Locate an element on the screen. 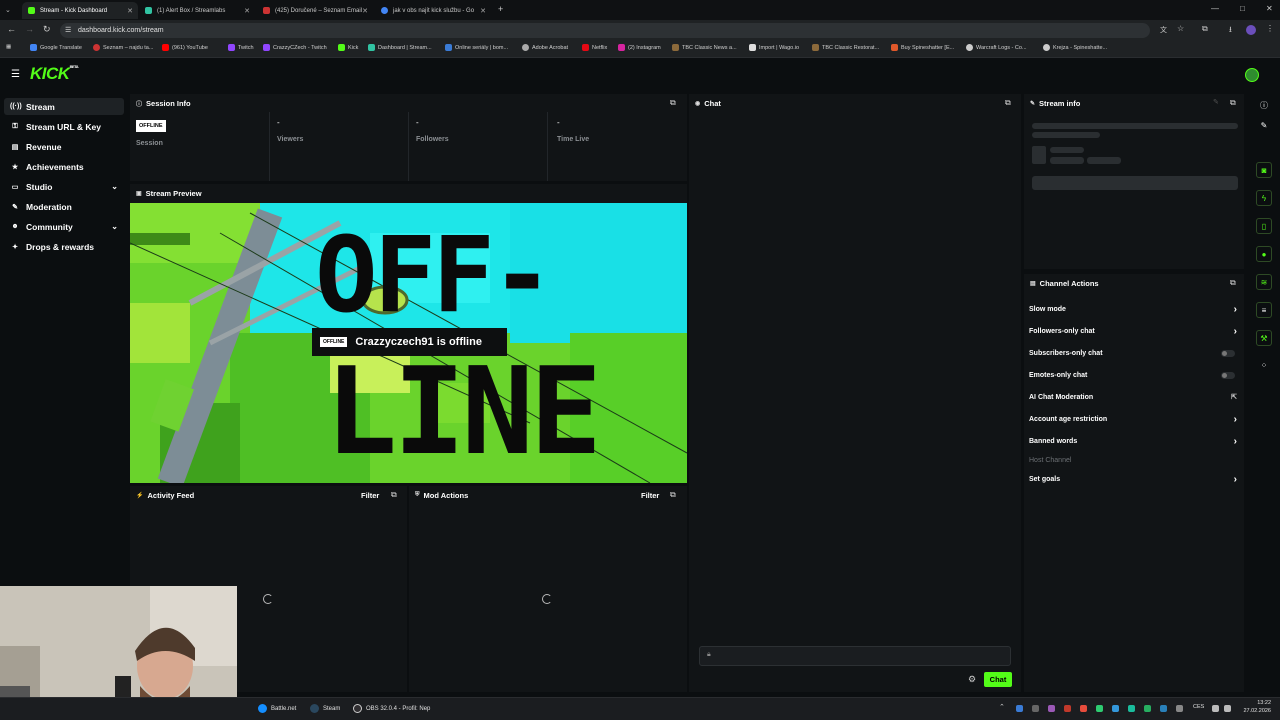 This screenshot has width=1280, height=720. bookmark-item: Twitch is located at coordinates (241, 47).